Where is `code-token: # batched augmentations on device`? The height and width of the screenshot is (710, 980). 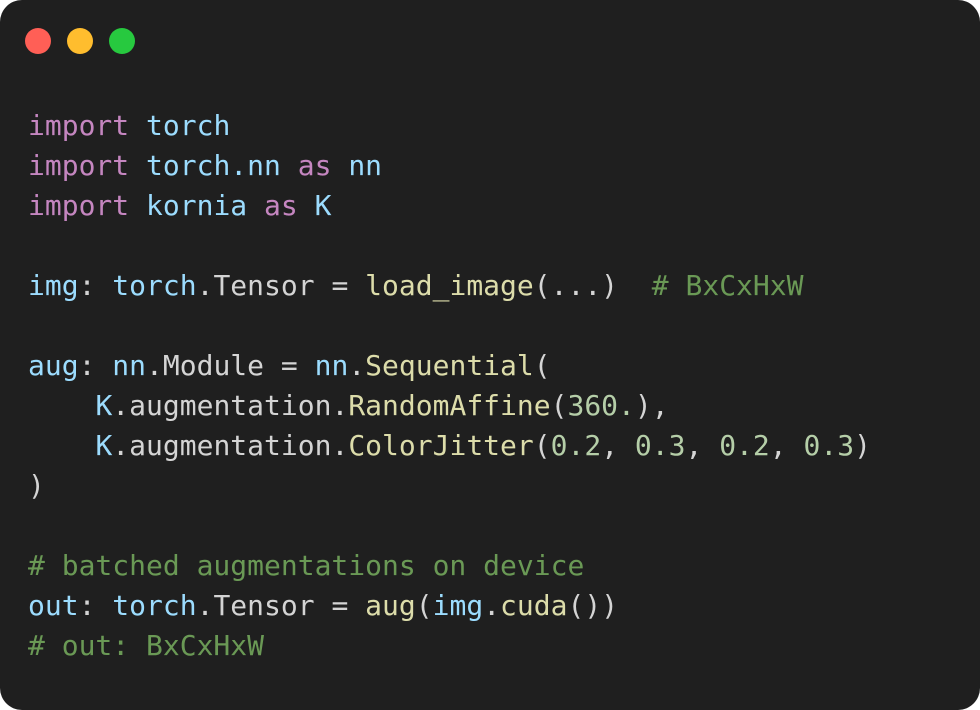 code-token: # batched augmentations on device is located at coordinates (306, 565).